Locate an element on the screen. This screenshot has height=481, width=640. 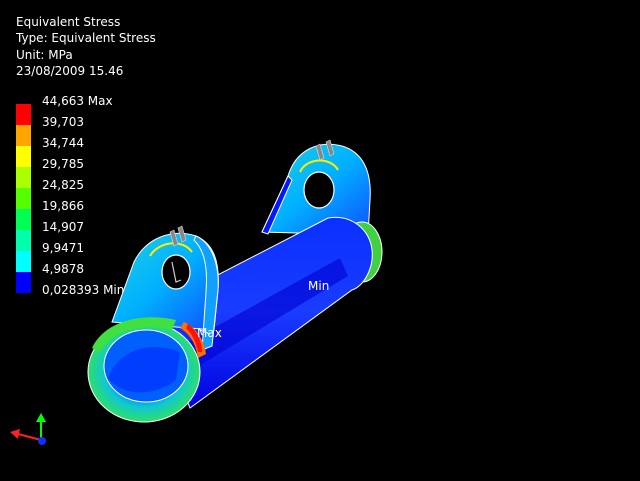
min-probe: Min is located at coordinates (318, 286).